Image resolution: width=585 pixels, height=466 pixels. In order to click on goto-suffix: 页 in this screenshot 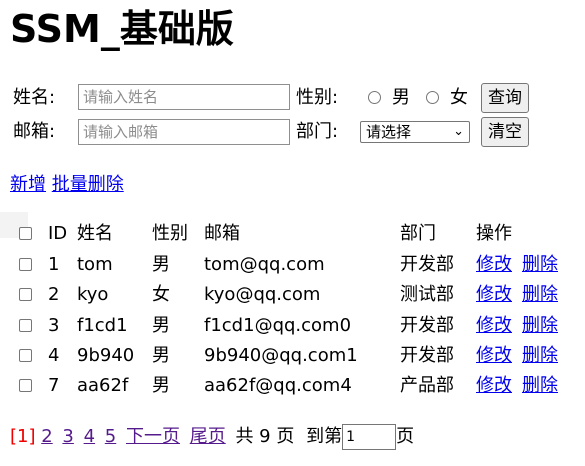, I will do `click(405, 436)`.